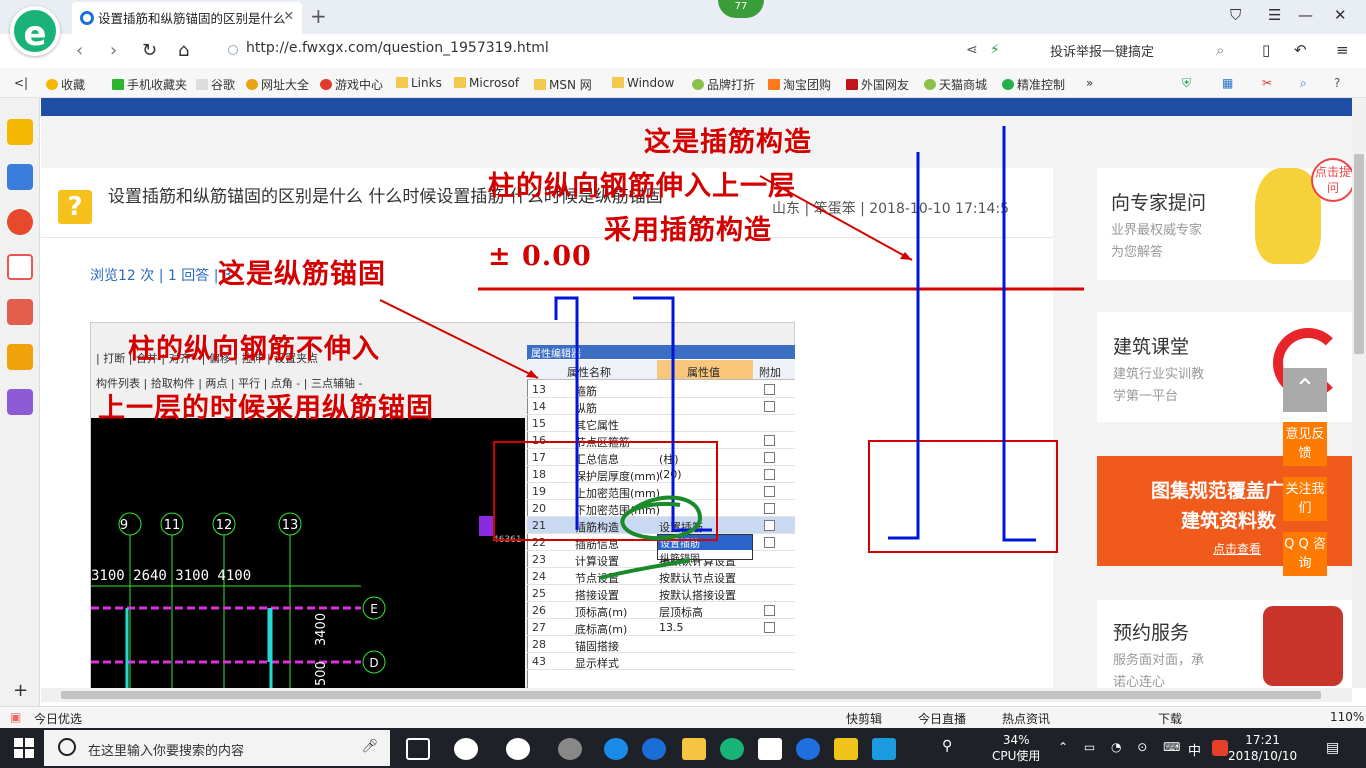 Image resolution: width=1366 pixels, height=768 pixels. I want to click on edge-icon, so click(616, 749).